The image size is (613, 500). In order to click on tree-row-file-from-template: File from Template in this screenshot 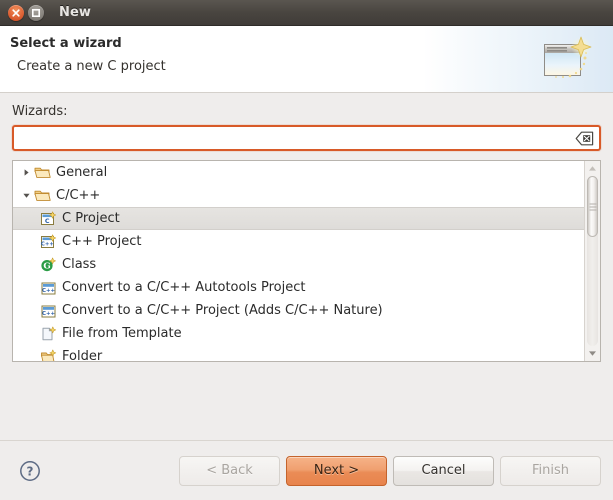, I will do `click(298, 333)`.